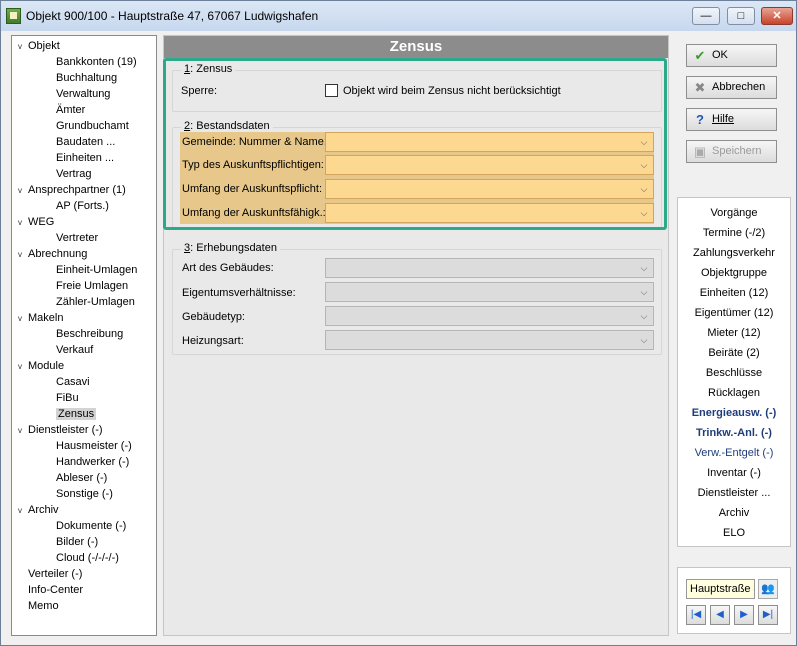  Describe the element at coordinates (720, 615) in the screenshot. I see `previous-record-button: ◀` at that location.